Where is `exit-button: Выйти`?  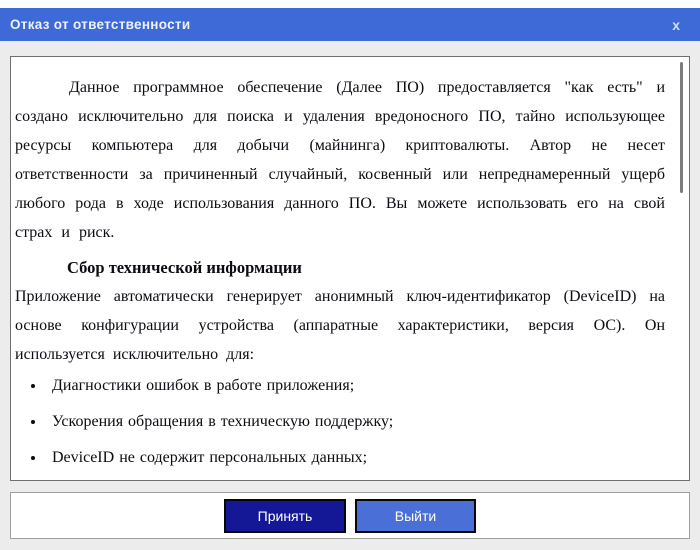
exit-button: Выйти is located at coordinates (415, 515).